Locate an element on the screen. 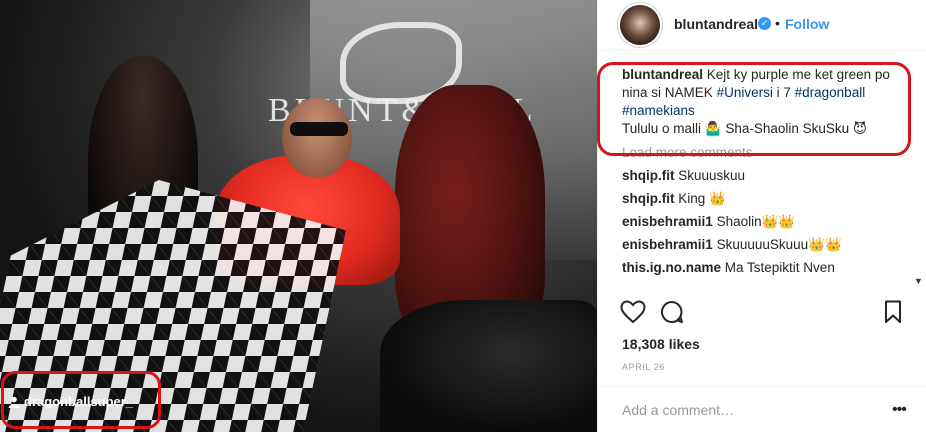 The height and width of the screenshot is (433, 926). add-comment-bar: ••• is located at coordinates (762, 409).